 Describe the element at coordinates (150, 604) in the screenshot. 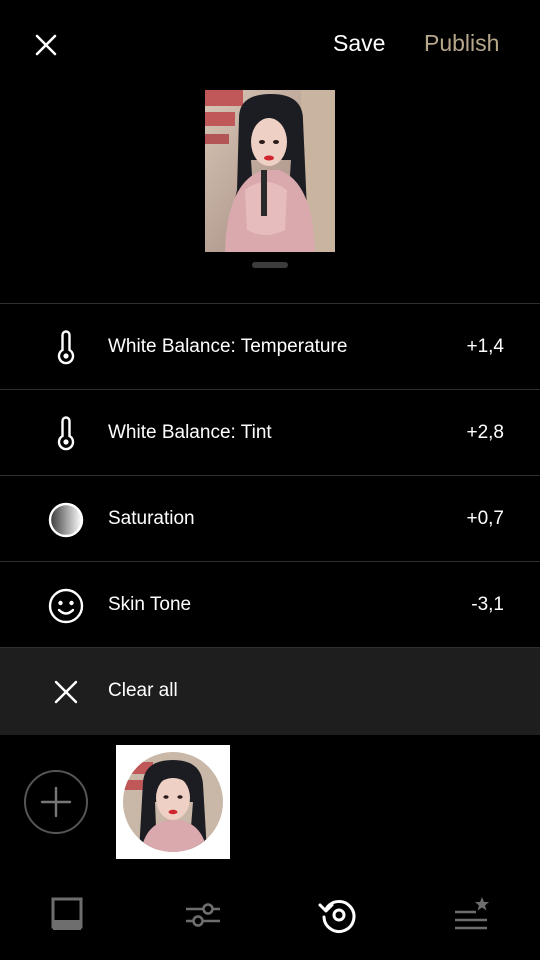

I see `adjustment-label: Skin Tone` at that location.